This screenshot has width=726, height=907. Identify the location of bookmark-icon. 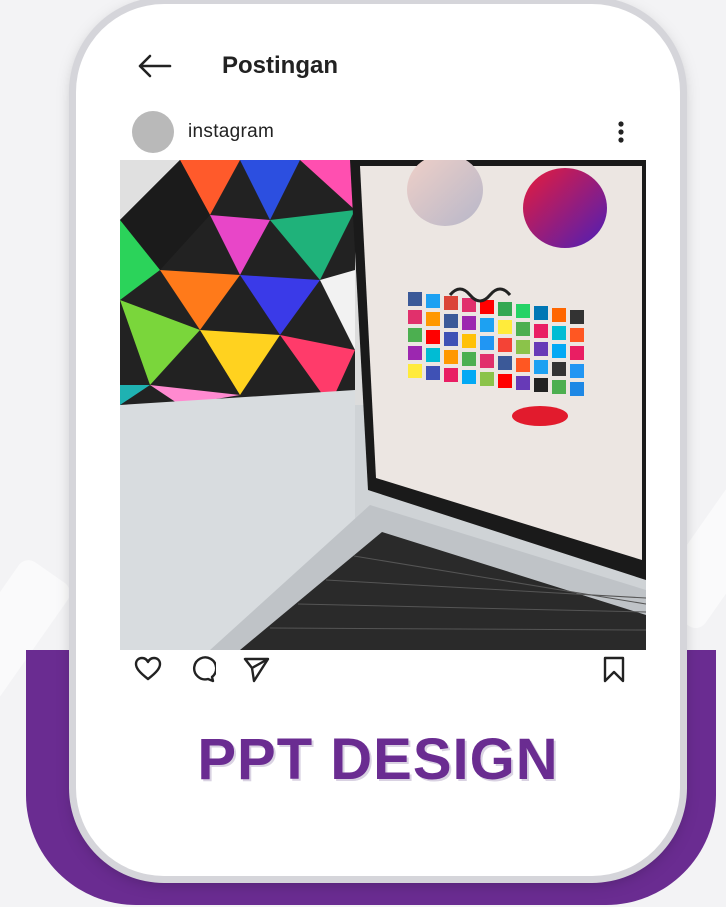
(614, 669).